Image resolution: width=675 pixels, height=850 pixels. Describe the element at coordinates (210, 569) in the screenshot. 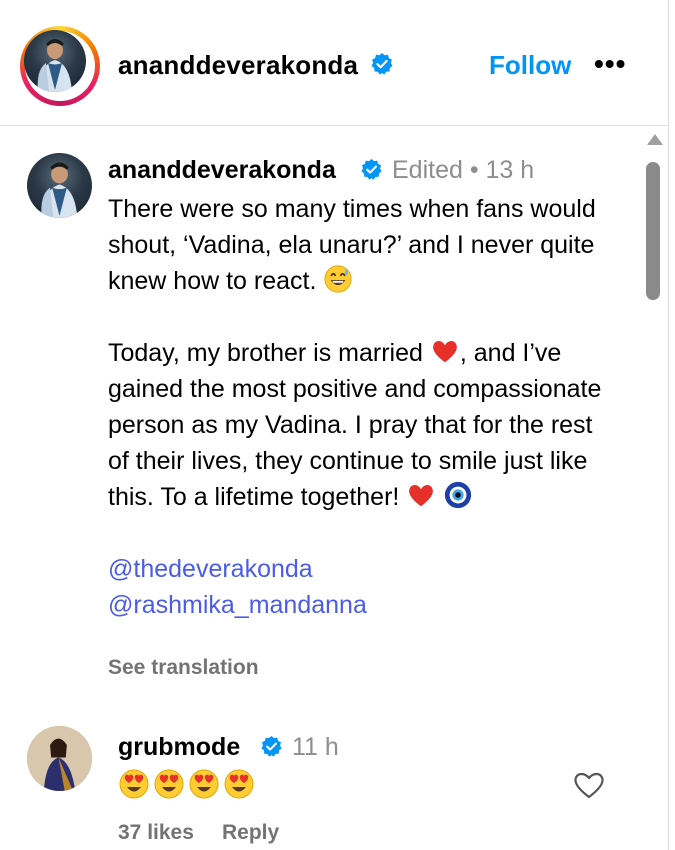

I see `mention-link: @thedeverakonda` at that location.